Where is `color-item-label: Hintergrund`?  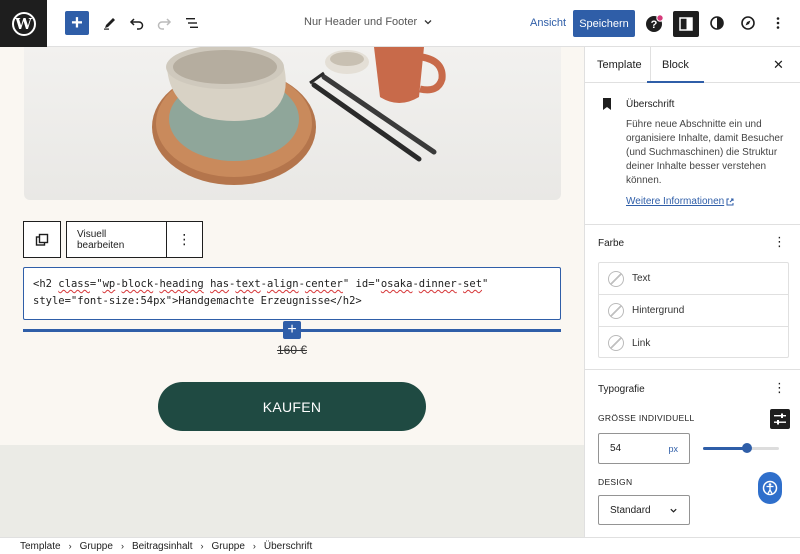 color-item-label: Hintergrund is located at coordinates (658, 310).